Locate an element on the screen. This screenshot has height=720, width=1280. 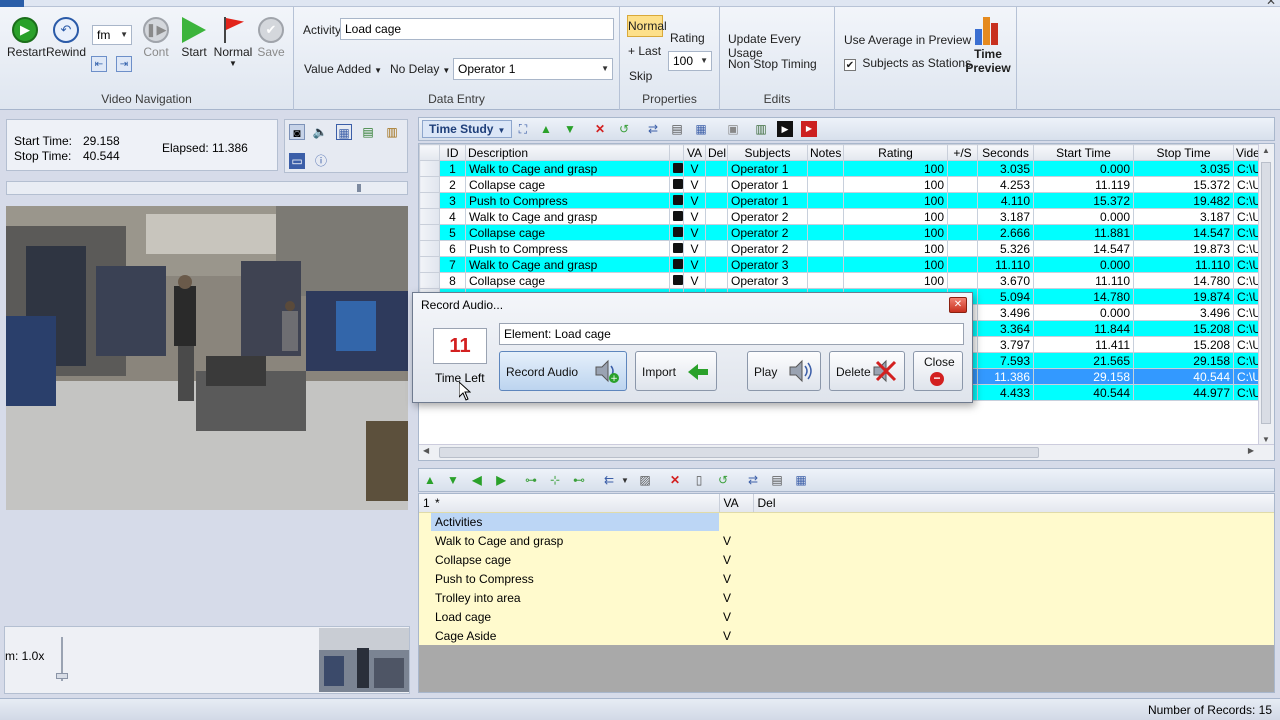
last-toggle: + Last is located at coordinates (644, 51).